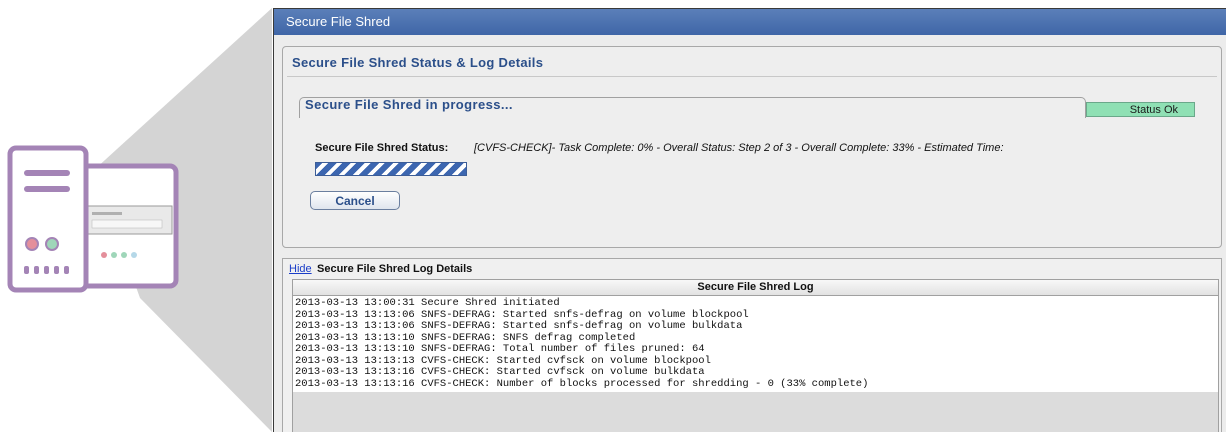 The width and height of the screenshot is (1226, 432). What do you see at coordinates (418, 62) in the screenshot?
I see `panel-title: Secure File Shred Status & Log Details` at bounding box center [418, 62].